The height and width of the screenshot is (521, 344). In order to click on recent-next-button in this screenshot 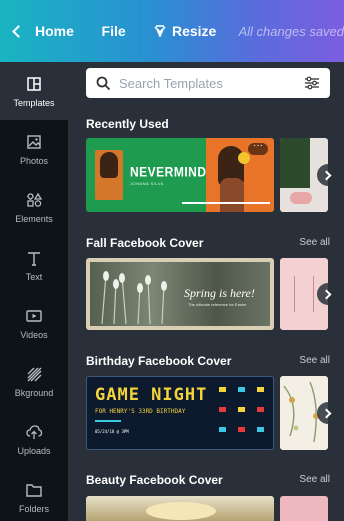, I will do `click(328, 175)`.